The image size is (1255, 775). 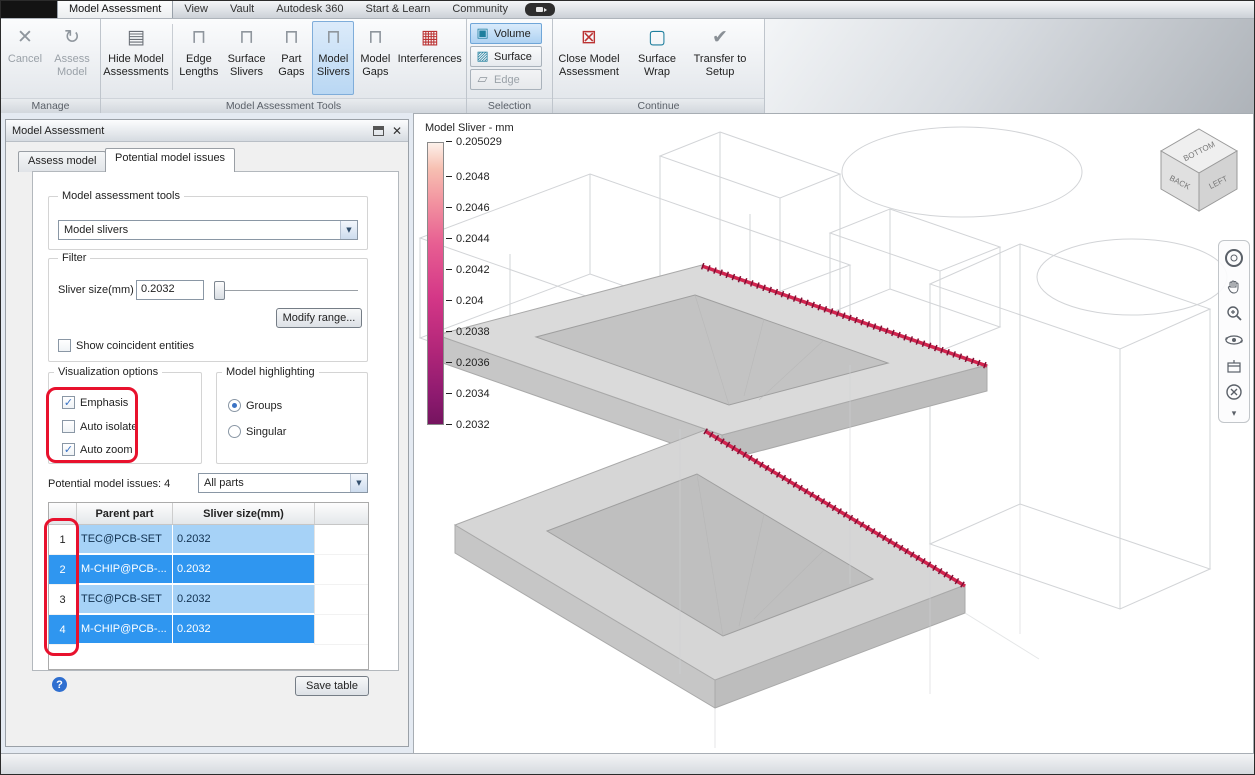 I want to click on hide-model-assessments-button: ▤ Hide Model Assessments, so click(x=135, y=58).